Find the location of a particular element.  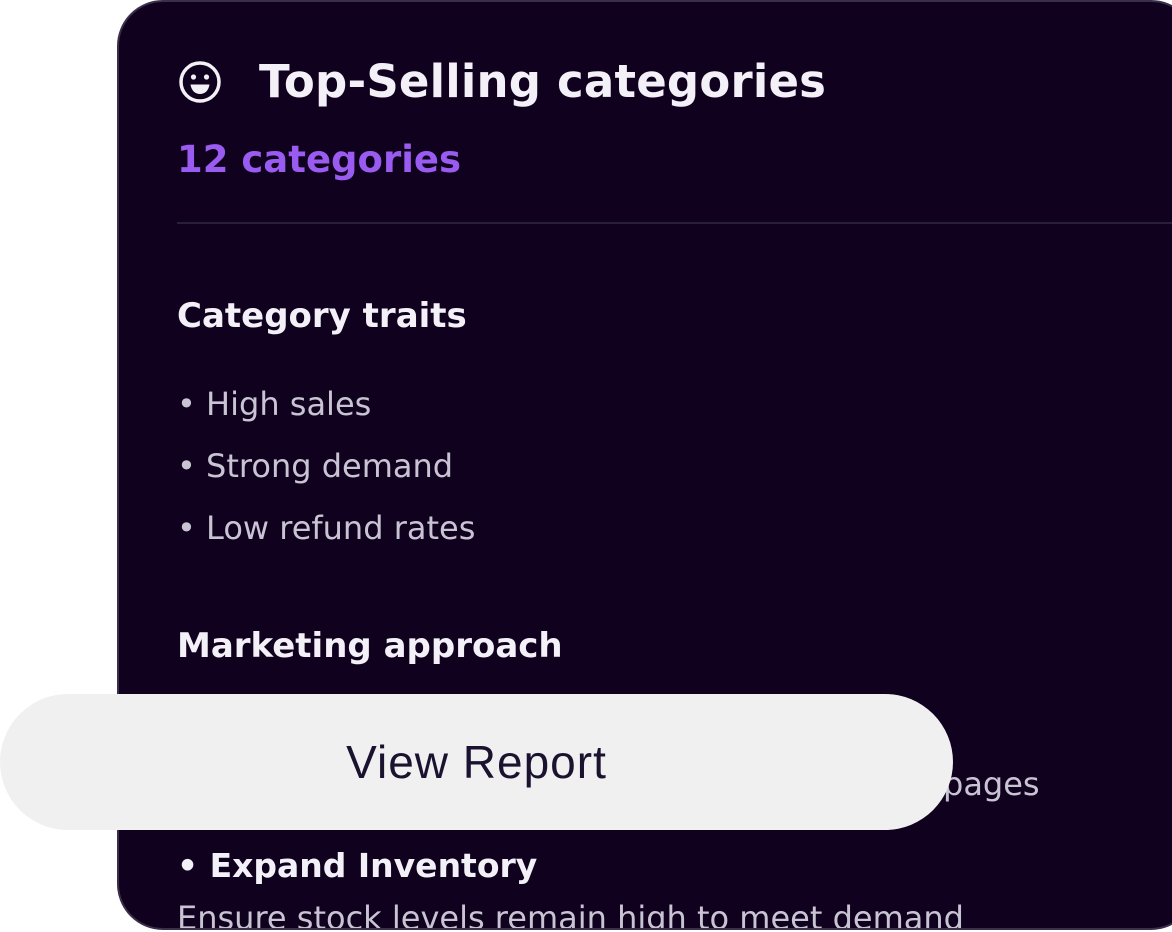

divider is located at coordinates (674, 223).